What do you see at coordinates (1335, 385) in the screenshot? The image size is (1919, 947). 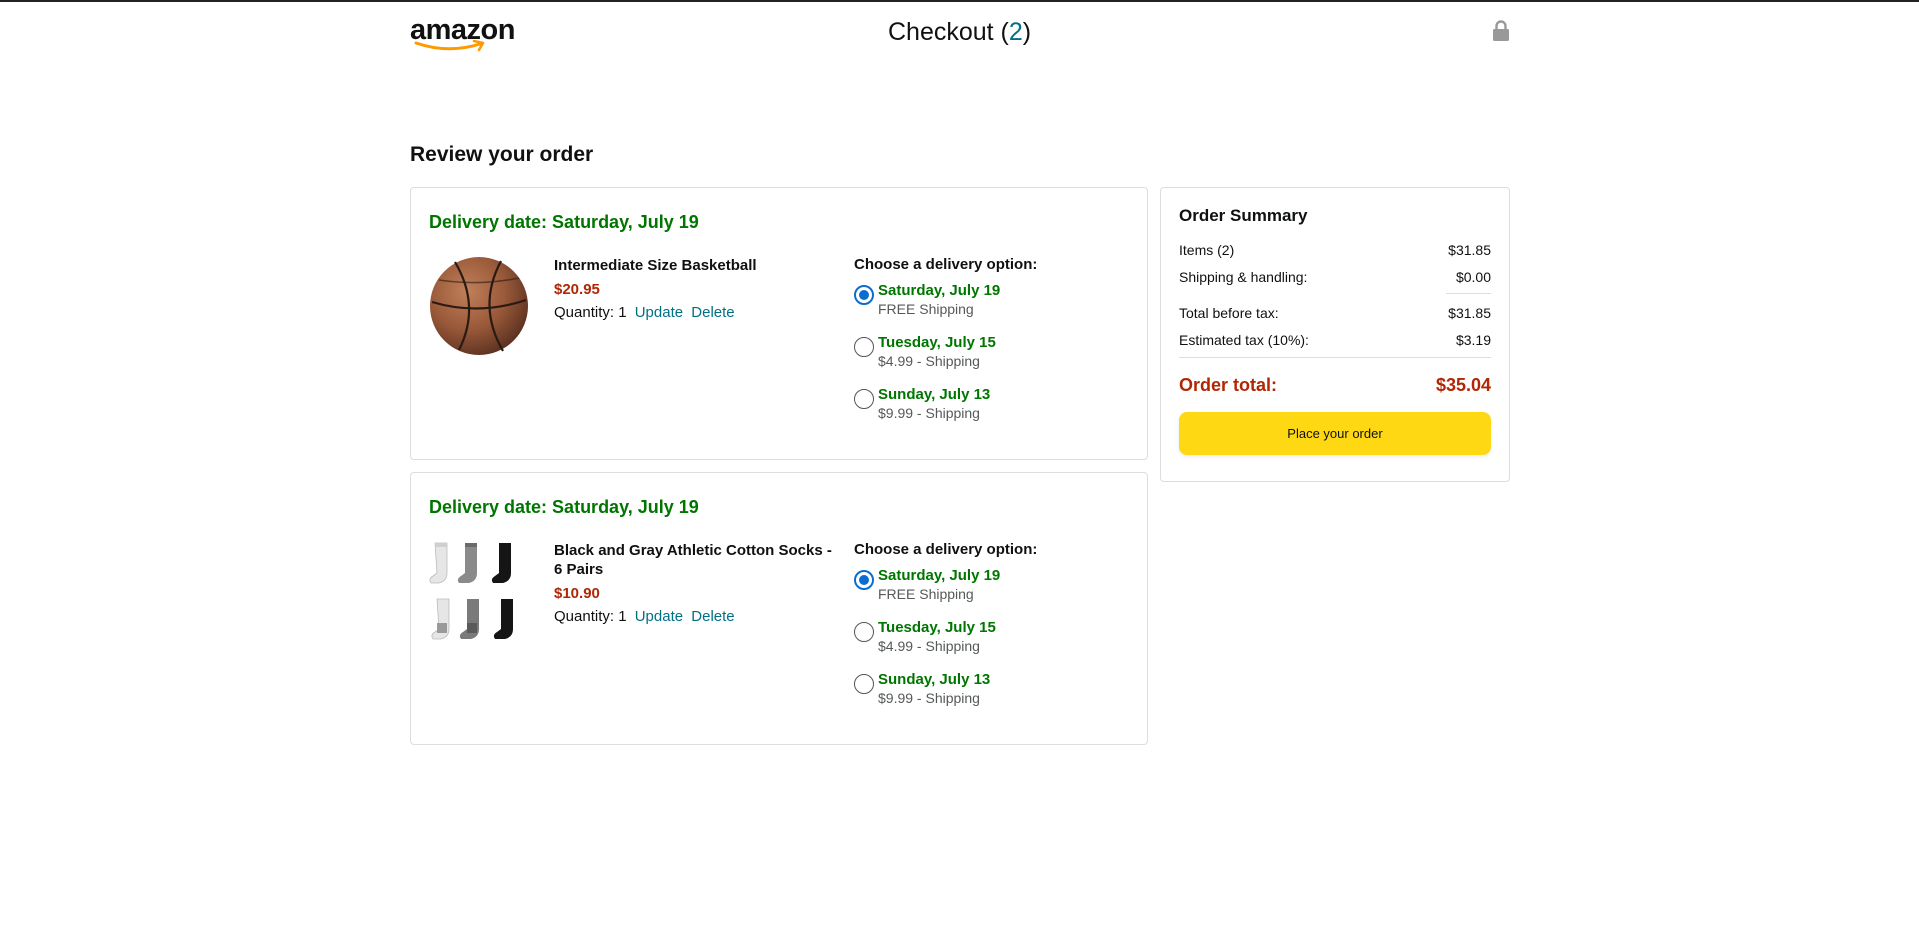 I see `order-total-row: Order total: $35.04` at bounding box center [1335, 385].